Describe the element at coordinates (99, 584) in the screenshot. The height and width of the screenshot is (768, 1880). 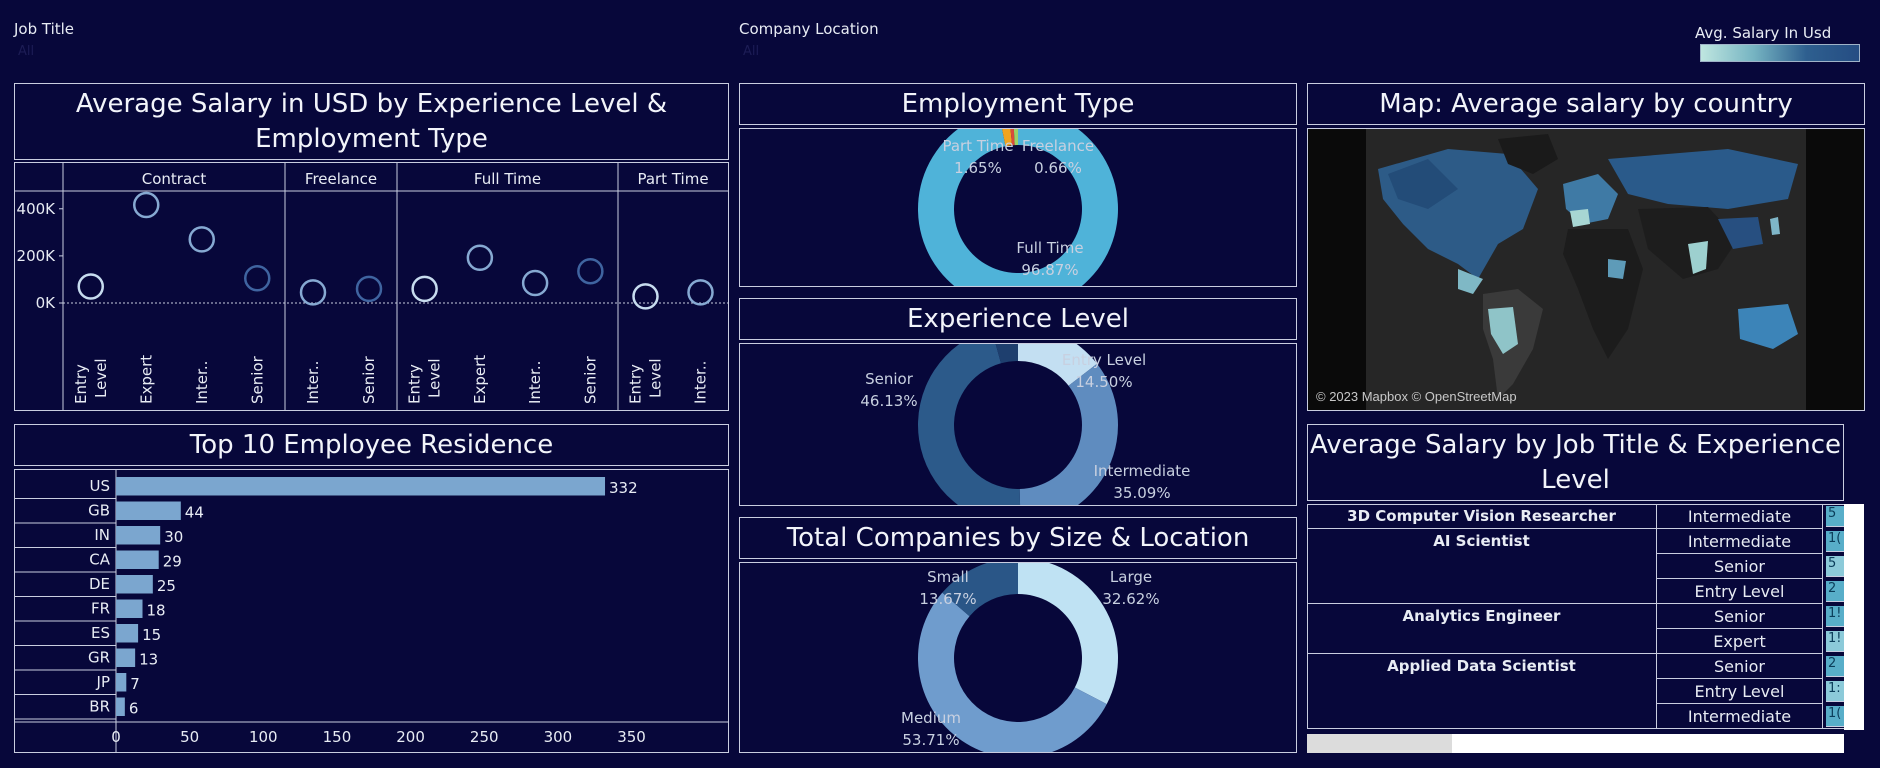
I see `bar-category-label: DE` at that location.